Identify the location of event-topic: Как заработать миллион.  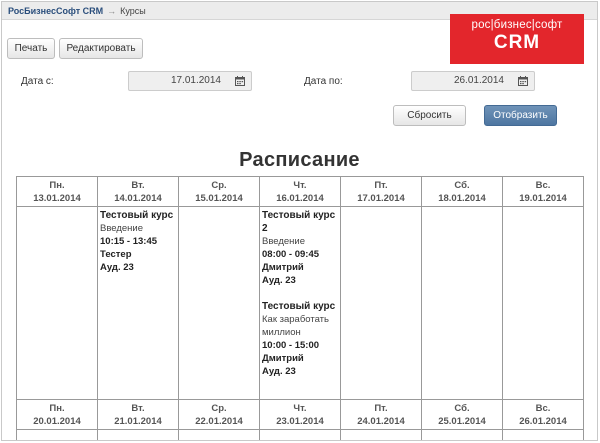
(295, 326).